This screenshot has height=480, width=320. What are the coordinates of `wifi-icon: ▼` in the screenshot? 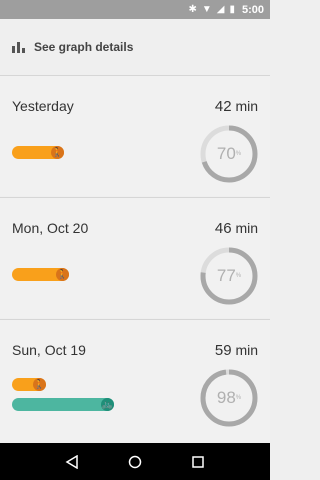 It's located at (206, 9).